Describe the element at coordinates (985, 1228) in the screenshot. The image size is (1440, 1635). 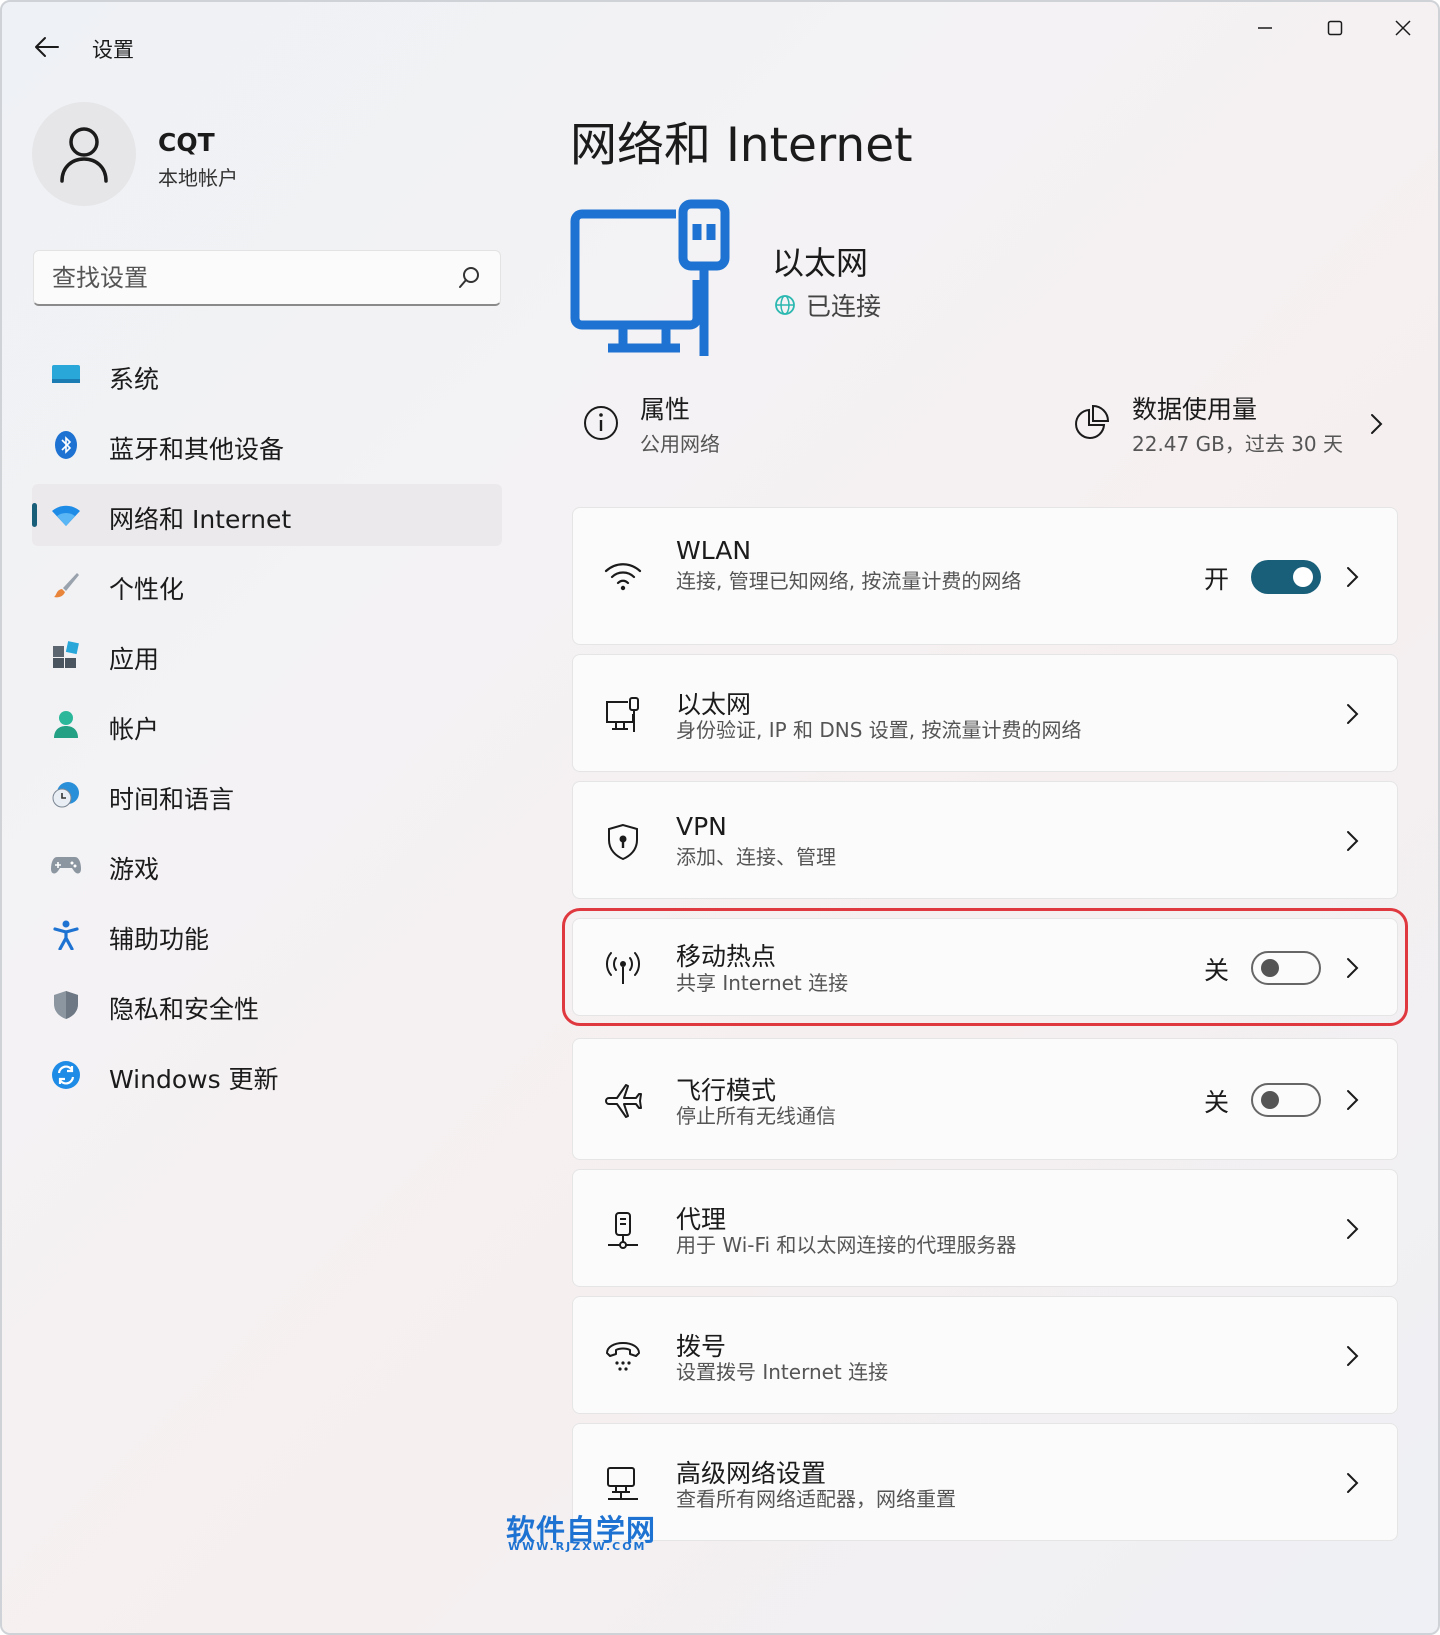
I see `card-proxy: 代理 用于 Wi-Fi 和以太网连接的代理服务器` at that location.